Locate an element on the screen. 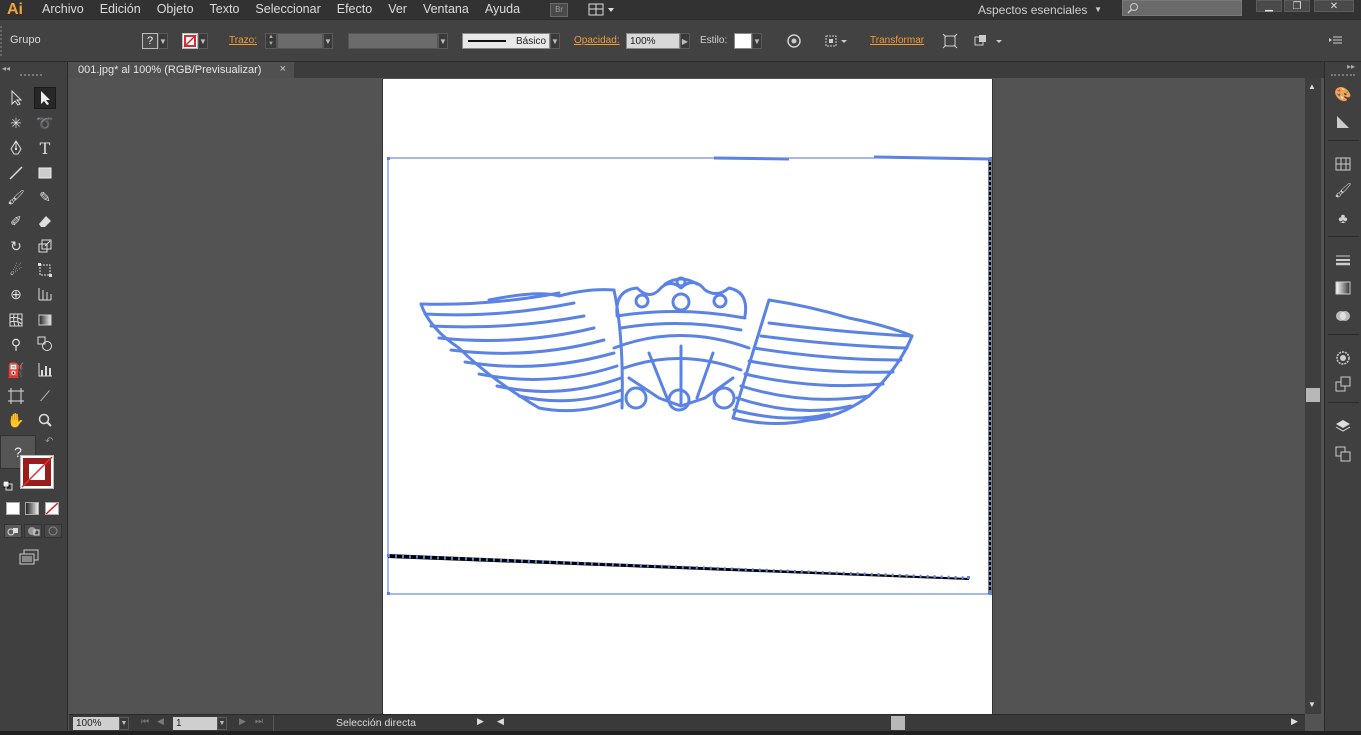  warp-tool: ☄ is located at coordinates (16, 270).